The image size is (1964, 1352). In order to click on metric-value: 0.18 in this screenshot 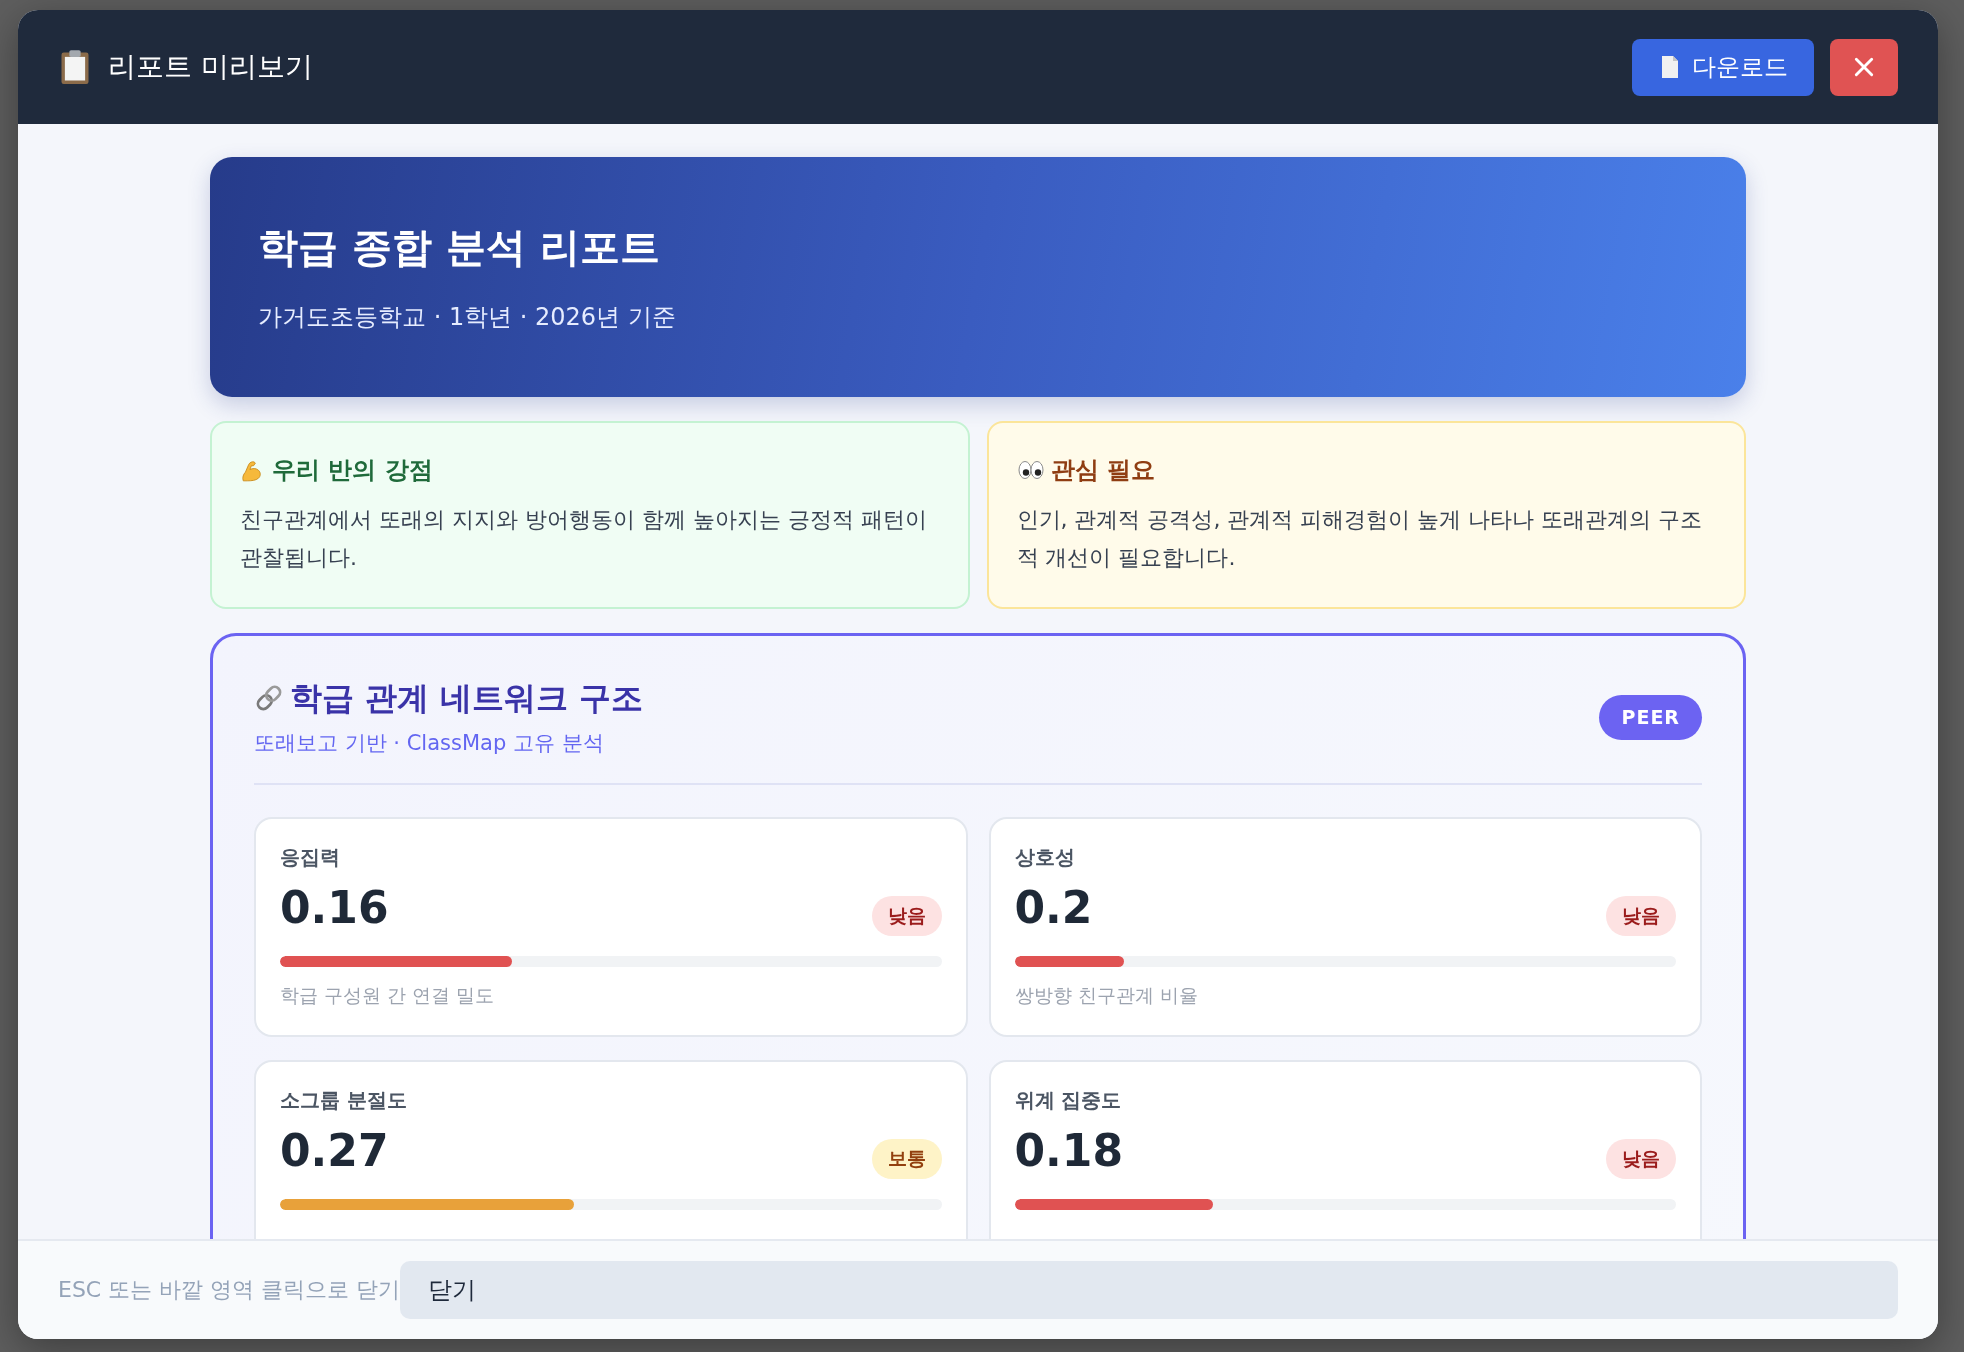, I will do `click(1069, 1151)`.